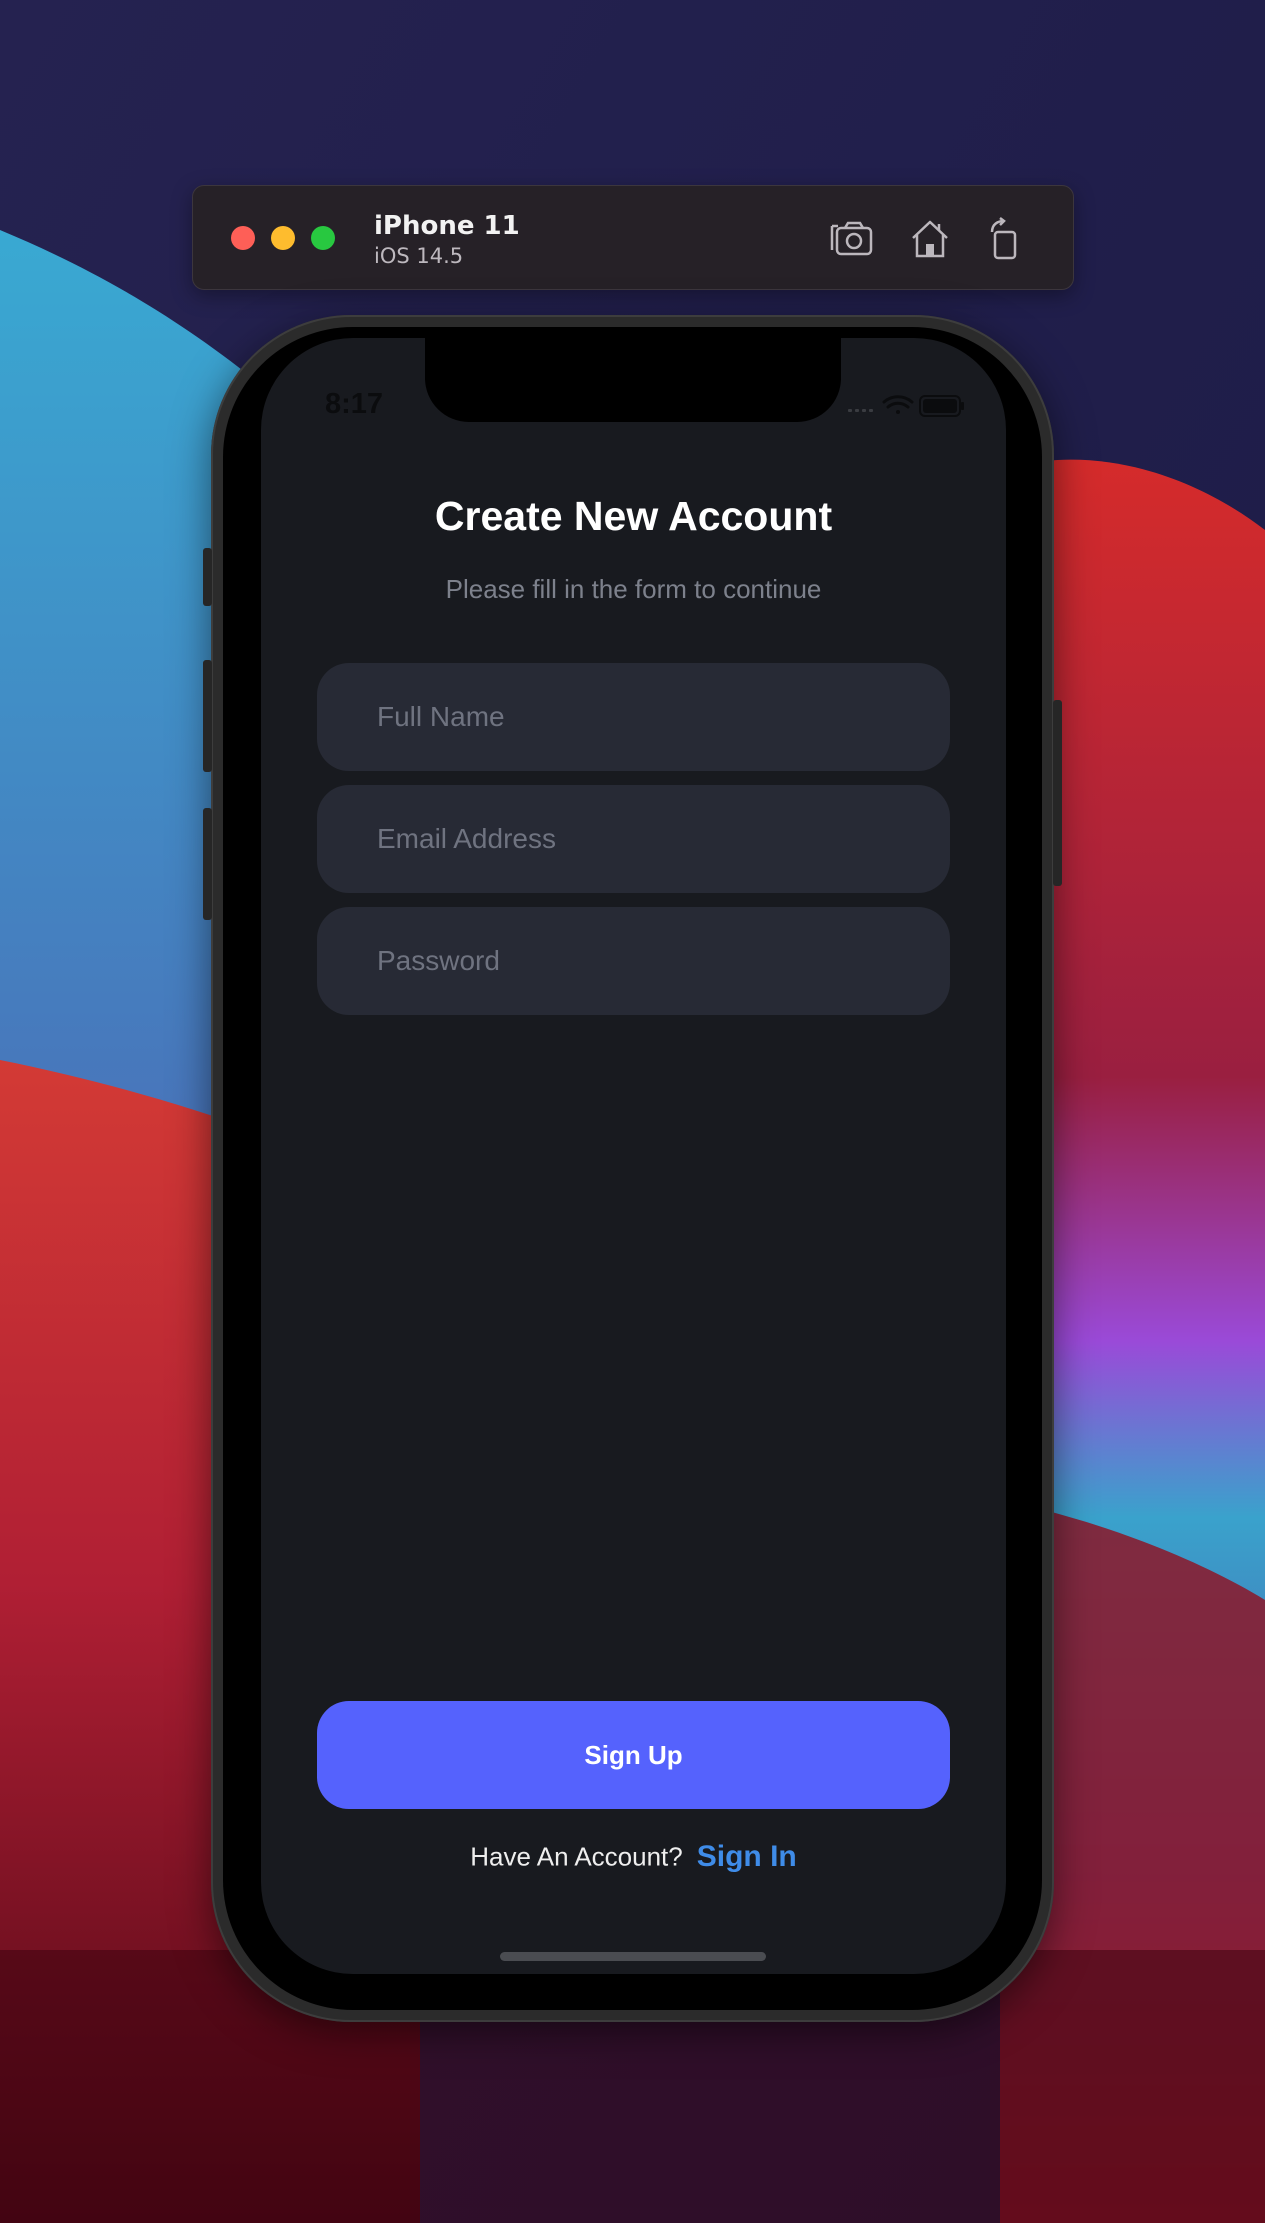 Image resolution: width=1265 pixels, height=2223 pixels. What do you see at coordinates (633, 380) in the screenshot?
I see `notch` at bounding box center [633, 380].